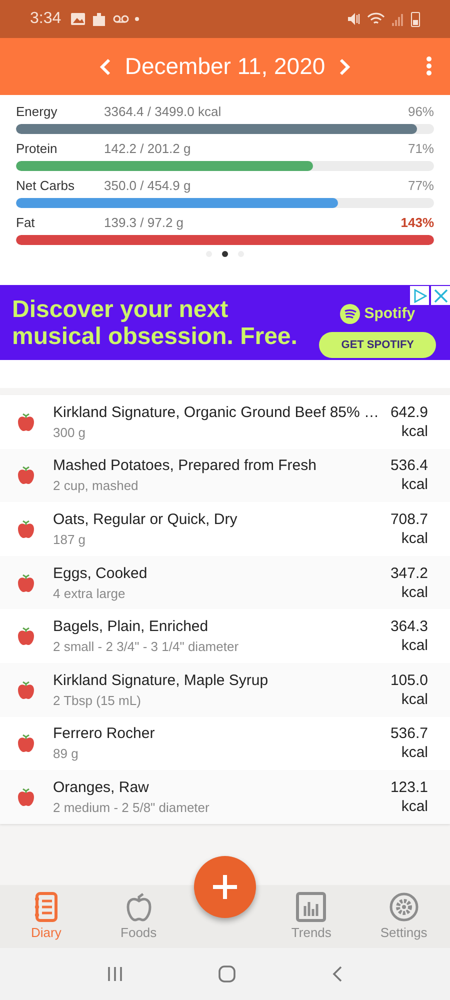  I want to click on food-energy: 536.4, so click(409, 466).